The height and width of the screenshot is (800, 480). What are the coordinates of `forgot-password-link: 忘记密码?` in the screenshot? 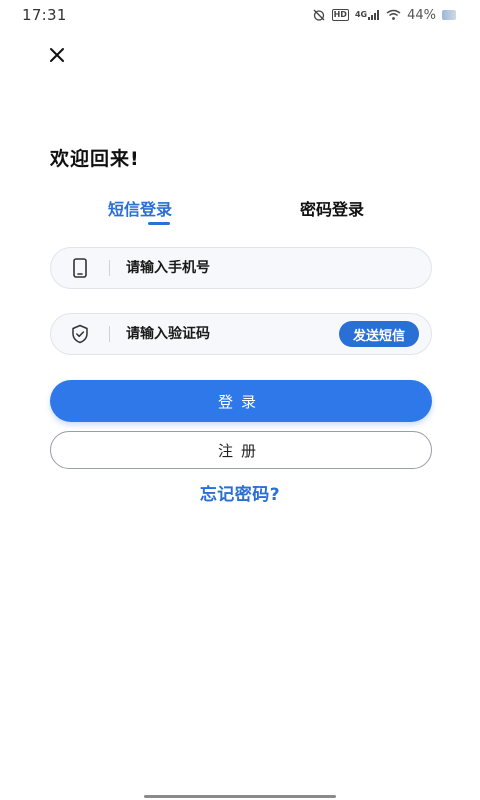 It's located at (240, 492).